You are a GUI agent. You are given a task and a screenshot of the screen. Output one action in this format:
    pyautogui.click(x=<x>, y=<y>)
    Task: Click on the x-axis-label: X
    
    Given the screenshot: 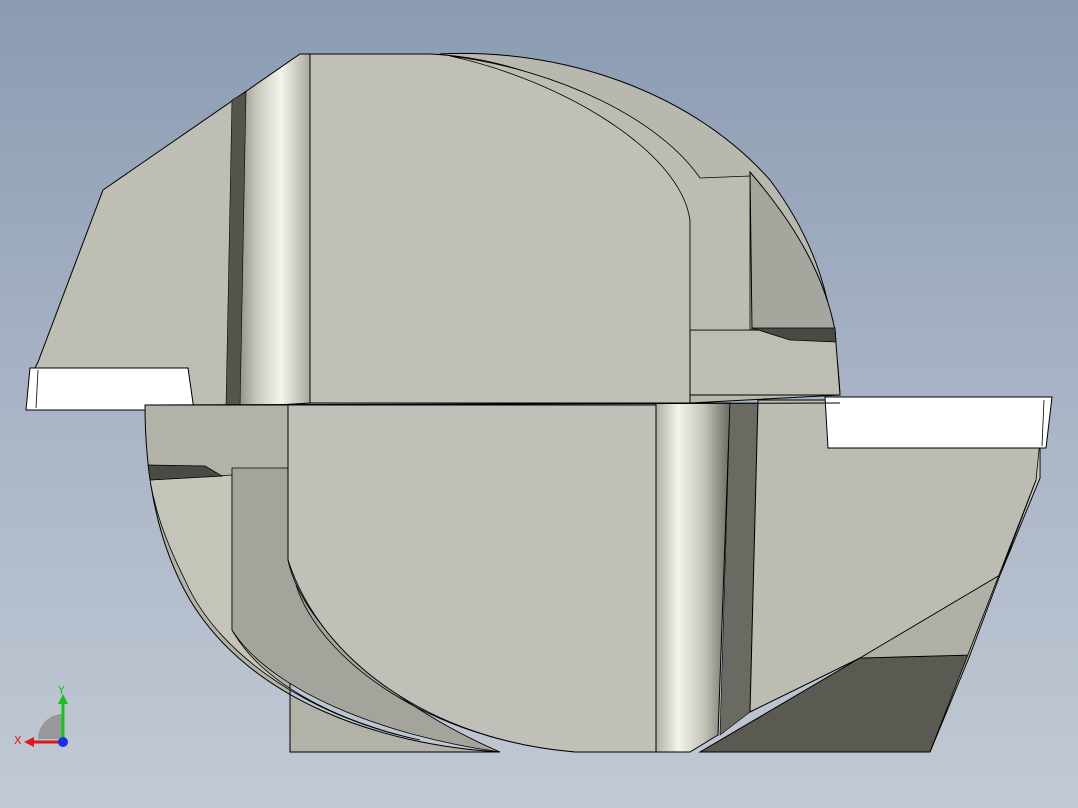 What is the action you would take?
    pyautogui.click(x=18, y=740)
    